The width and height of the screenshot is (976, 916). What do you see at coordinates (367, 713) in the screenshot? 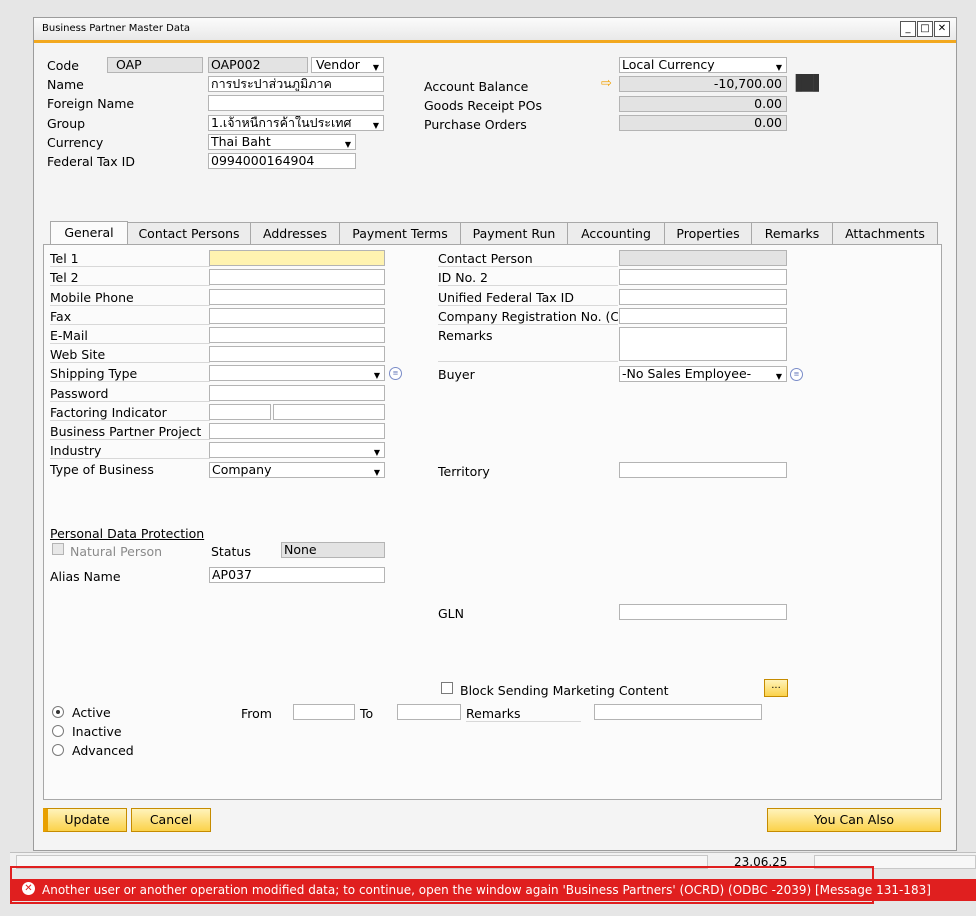
I see `to-label: To` at bounding box center [367, 713].